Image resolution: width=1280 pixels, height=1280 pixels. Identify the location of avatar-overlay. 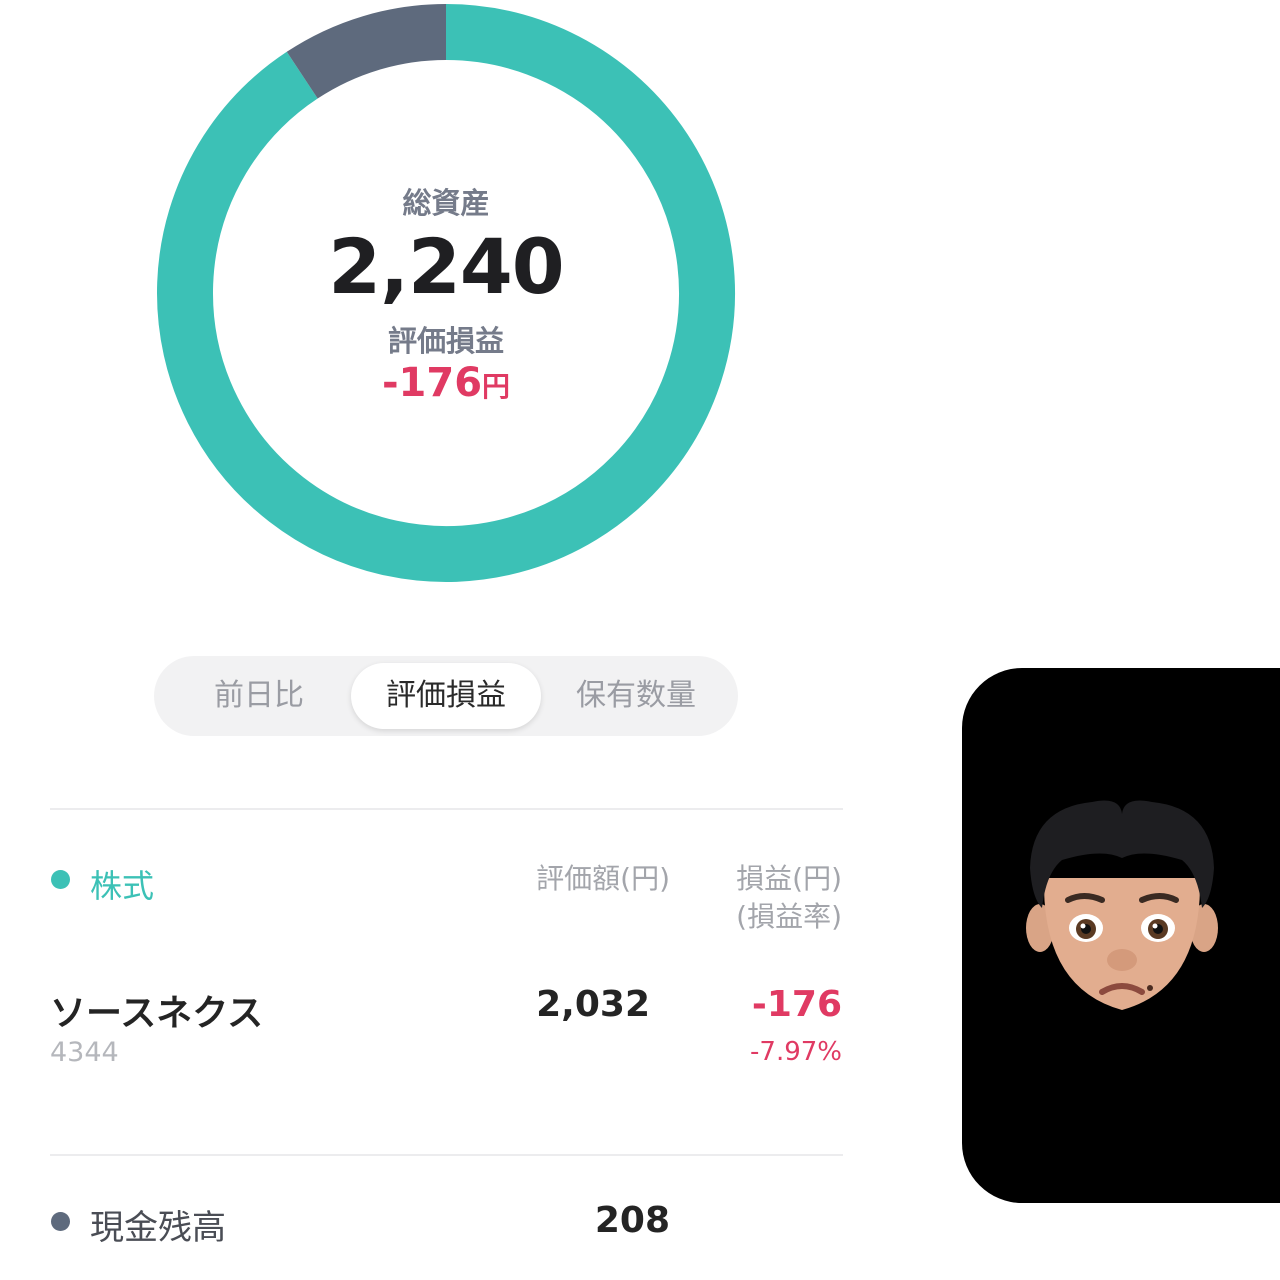
(1121, 935).